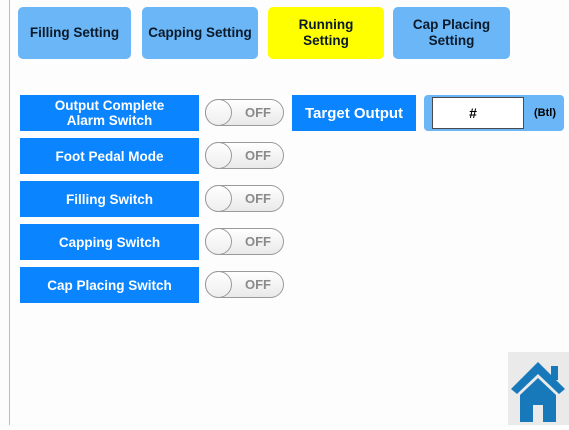 Image resolution: width=569 pixels, height=430 pixels. I want to click on output-complete-alarm-switch-label: Output Complete Alarm Switch, so click(109, 113).